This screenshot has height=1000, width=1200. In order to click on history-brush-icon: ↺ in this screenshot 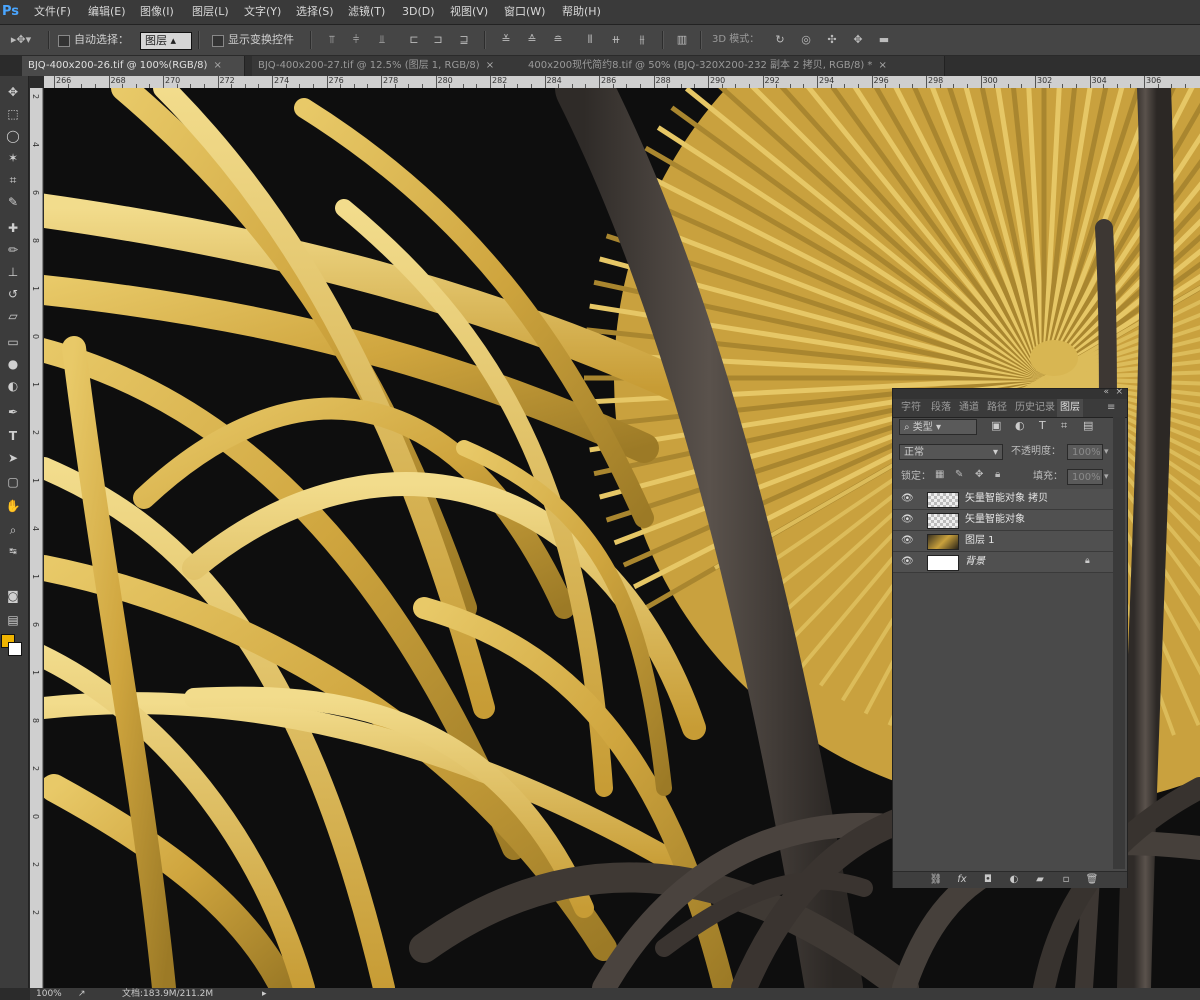, I will do `click(13, 294)`.